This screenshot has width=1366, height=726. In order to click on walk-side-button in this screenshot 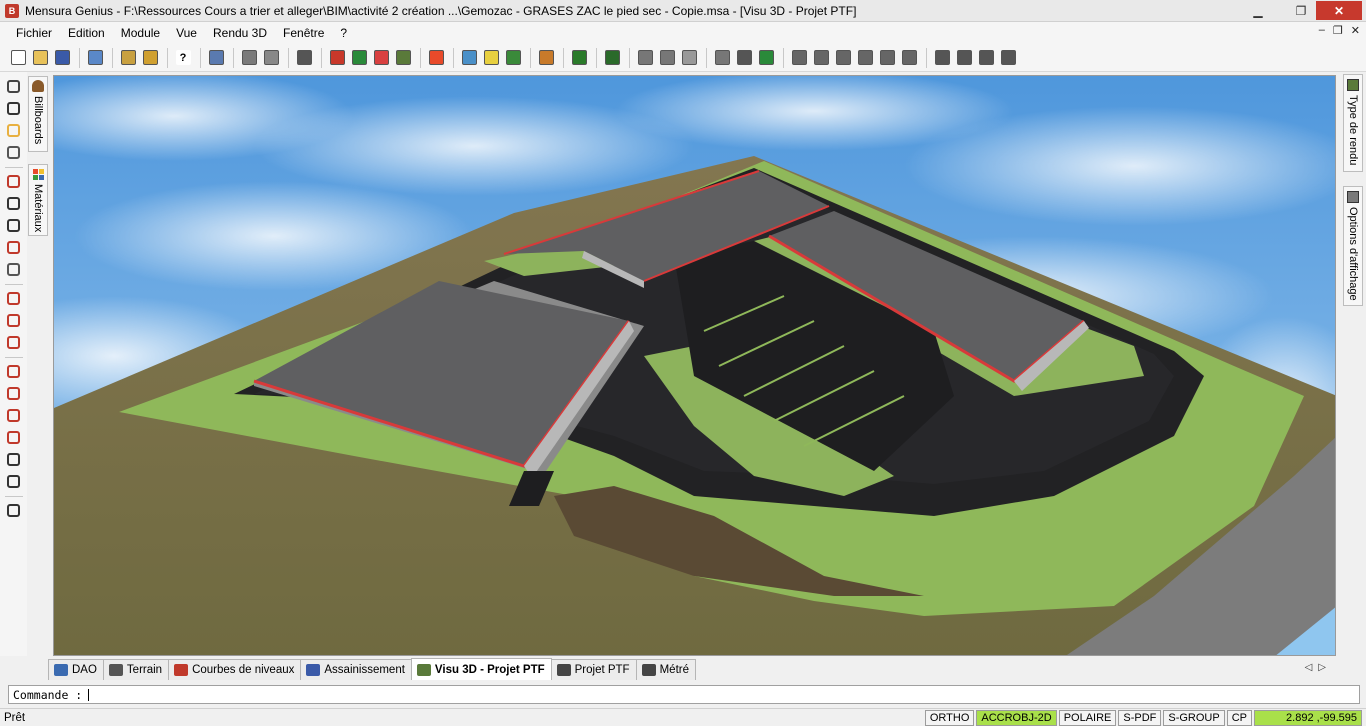, I will do `click(14, 437)`.